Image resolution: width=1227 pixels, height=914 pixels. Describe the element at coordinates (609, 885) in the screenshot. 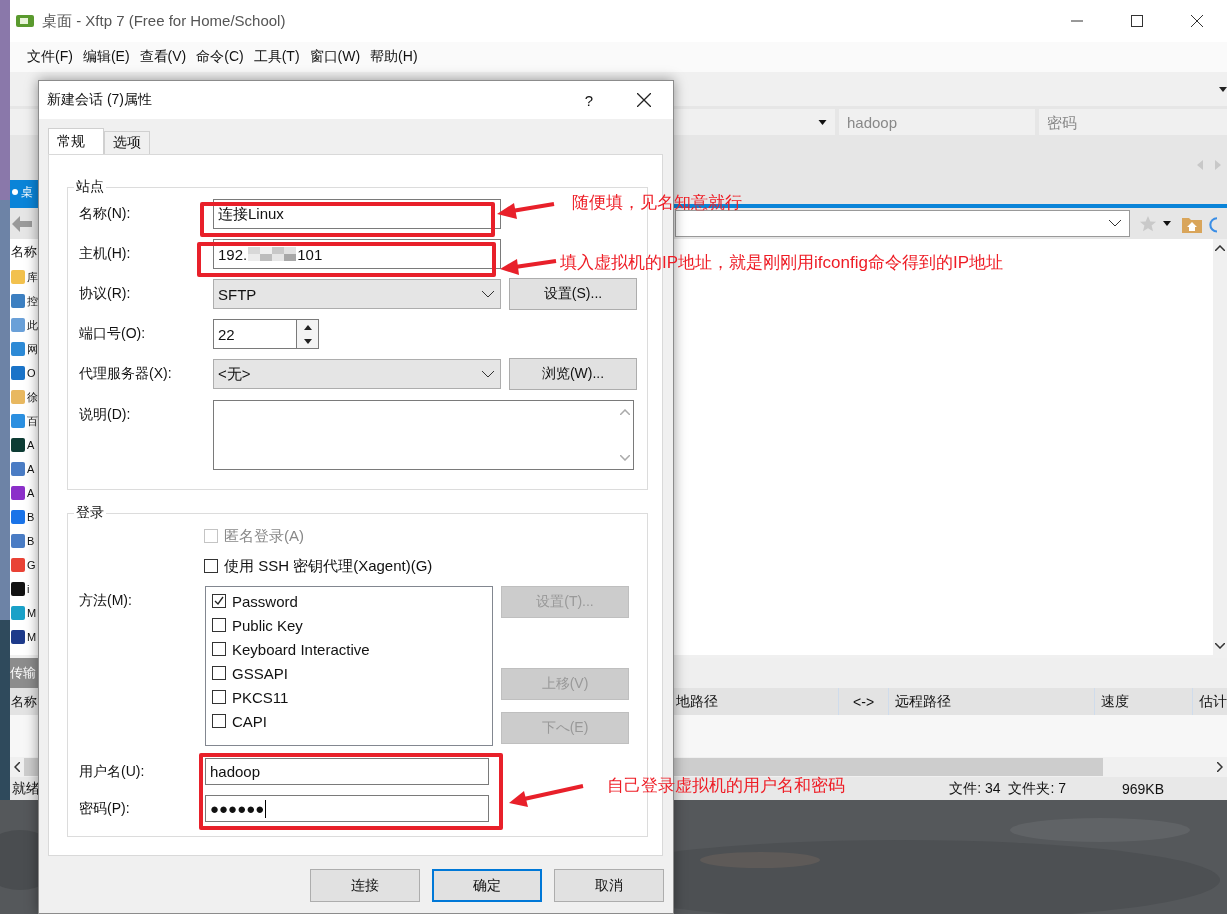

I see `dialog-button: 取消` at that location.